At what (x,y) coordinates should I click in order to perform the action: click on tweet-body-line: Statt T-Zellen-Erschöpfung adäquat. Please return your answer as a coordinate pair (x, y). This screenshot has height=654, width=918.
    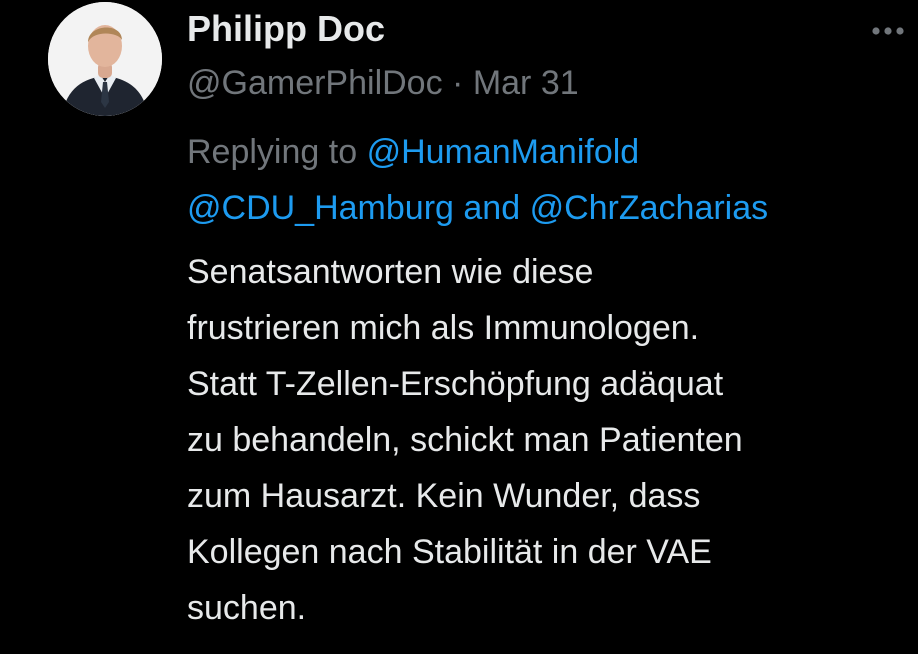
    Looking at the image, I should click on (455, 384).